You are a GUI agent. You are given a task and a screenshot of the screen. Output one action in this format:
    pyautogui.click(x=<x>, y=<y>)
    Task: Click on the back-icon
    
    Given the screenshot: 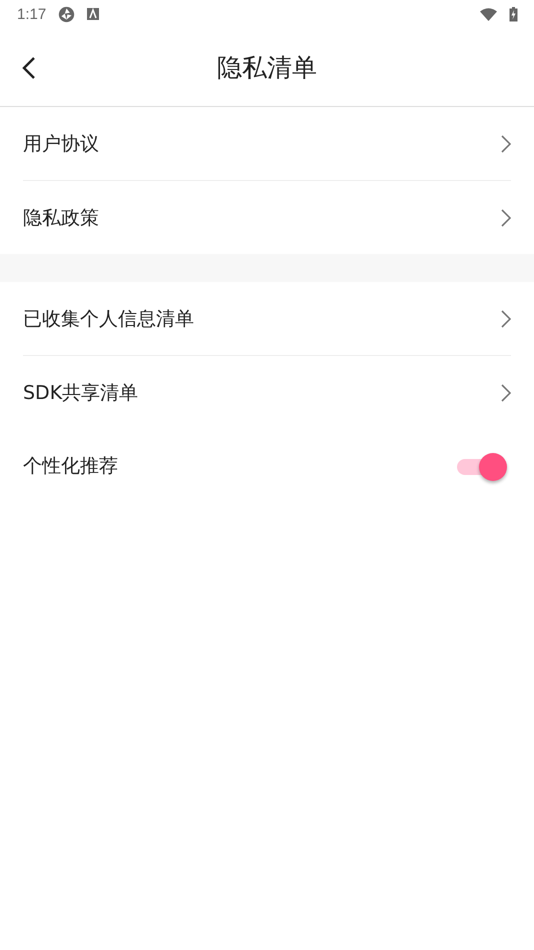 What is the action you would take?
    pyautogui.click(x=29, y=68)
    